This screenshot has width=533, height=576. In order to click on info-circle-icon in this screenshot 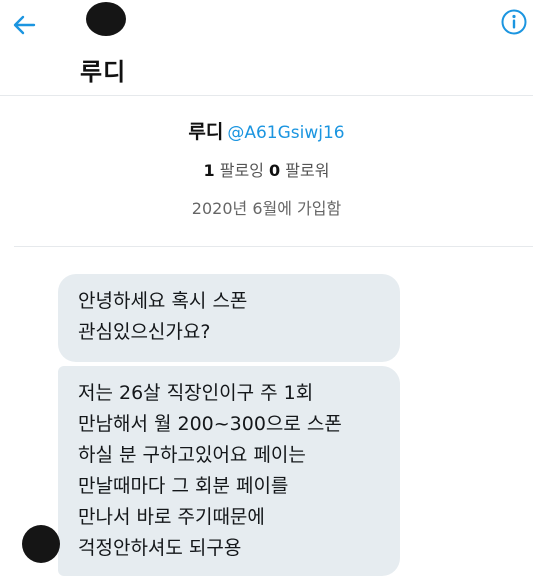, I will do `click(514, 22)`.